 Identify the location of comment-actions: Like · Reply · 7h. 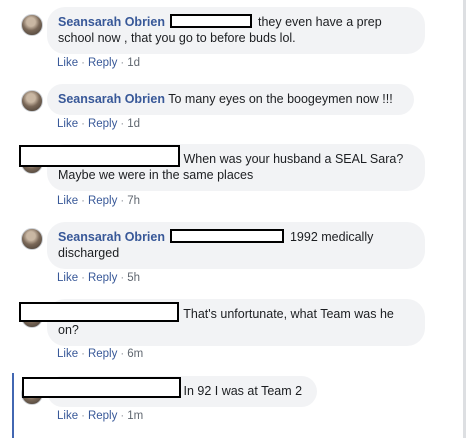
(98, 201).